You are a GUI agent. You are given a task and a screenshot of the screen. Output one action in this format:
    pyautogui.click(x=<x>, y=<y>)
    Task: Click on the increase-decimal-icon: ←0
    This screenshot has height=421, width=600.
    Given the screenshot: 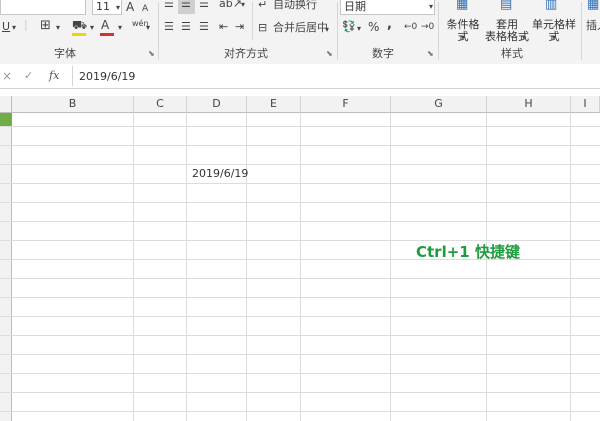 What is the action you would take?
    pyautogui.click(x=410, y=27)
    